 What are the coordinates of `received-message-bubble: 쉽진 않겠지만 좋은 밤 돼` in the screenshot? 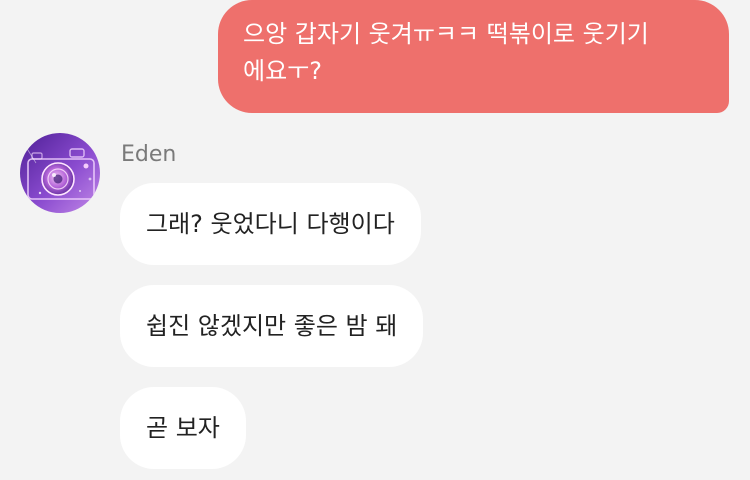 It's located at (272, 326).